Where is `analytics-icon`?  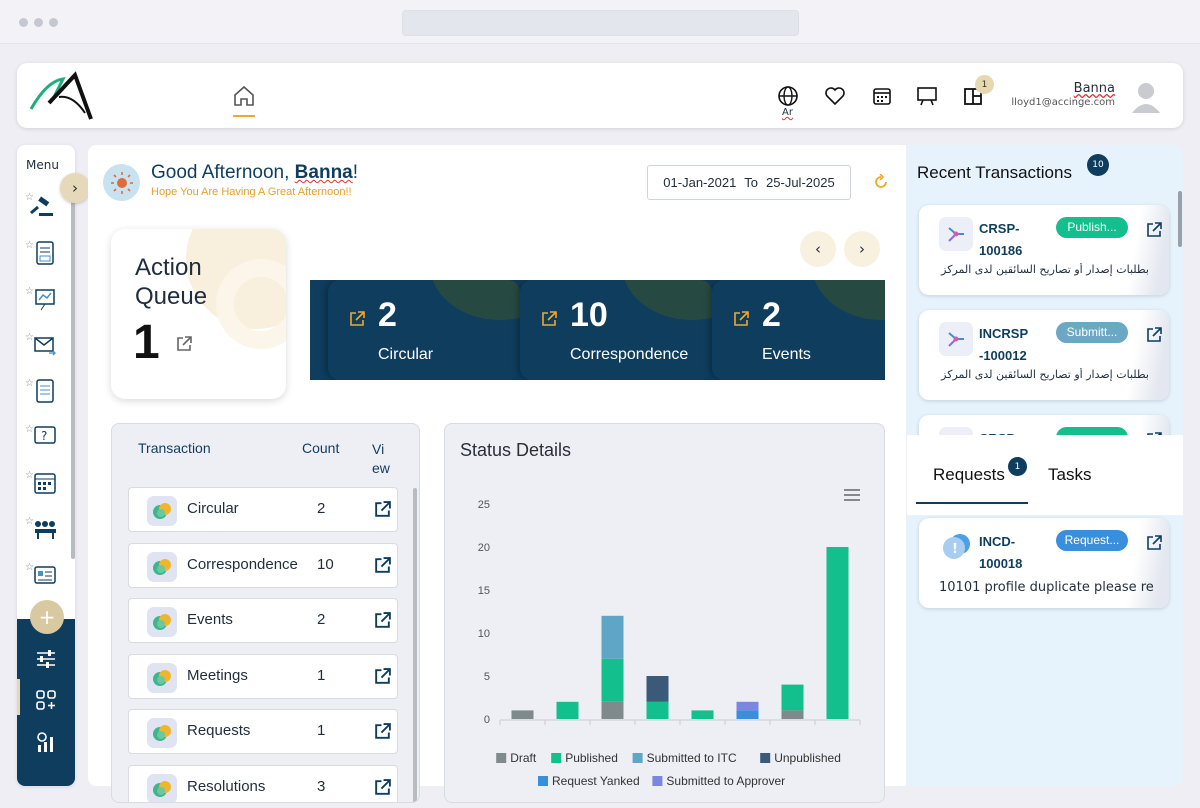
analytics-icon is located at coordinates (46, 744).